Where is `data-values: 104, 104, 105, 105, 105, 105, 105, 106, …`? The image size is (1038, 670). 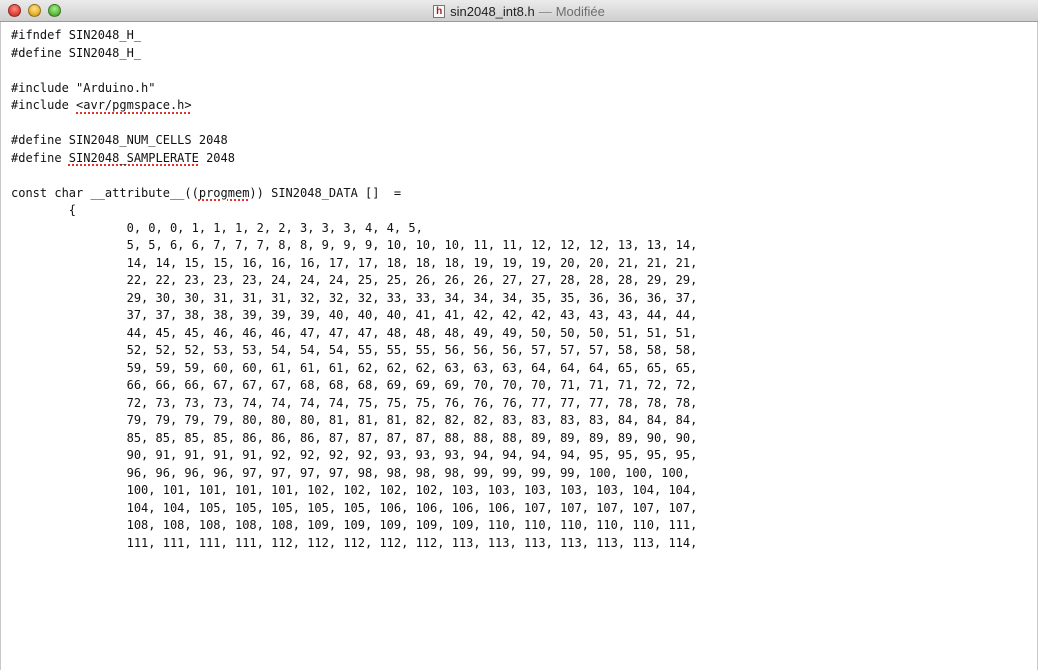 data-values: 104, 104, 105, 105, 105, 105, 105, 106, … is located at coordinates (412, 507).